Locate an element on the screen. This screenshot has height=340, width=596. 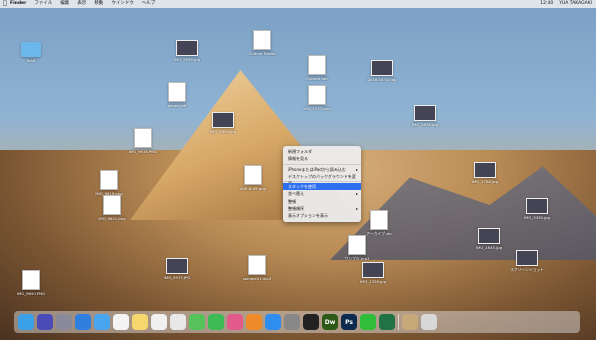
context-menu-item: 新規フォルダ is located at coordinates (322, 151).